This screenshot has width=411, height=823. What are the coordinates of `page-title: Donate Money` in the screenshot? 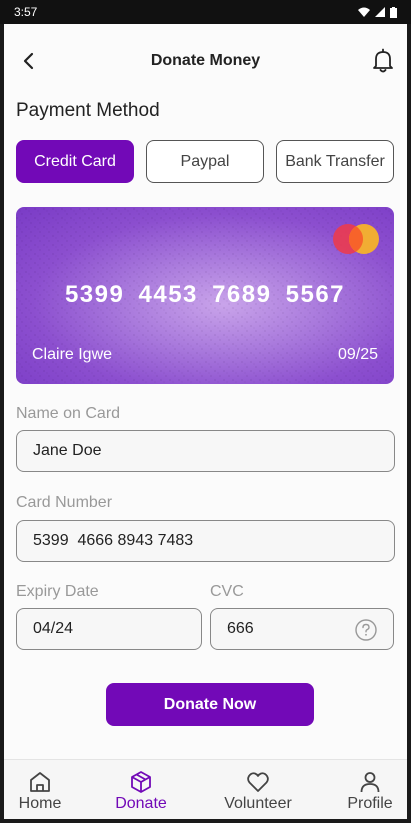 It's located at (205, 60).